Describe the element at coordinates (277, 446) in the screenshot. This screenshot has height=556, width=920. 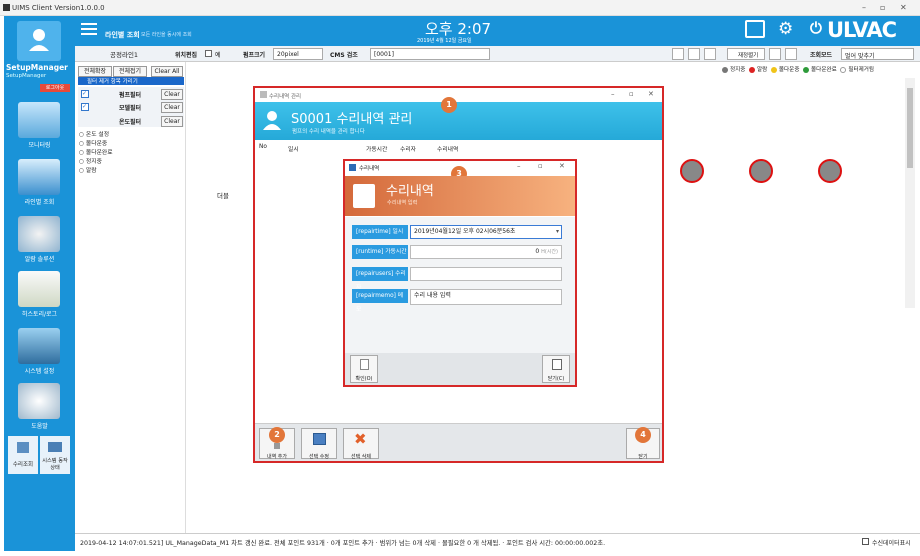
I see `add-icon` at that location.